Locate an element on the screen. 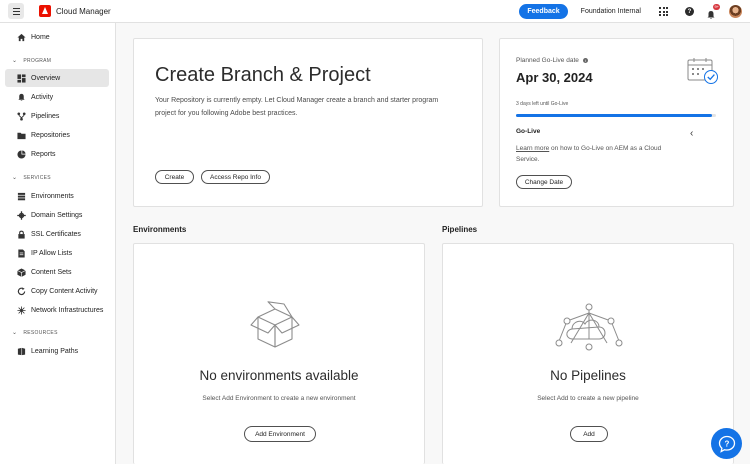 This screenshot has width=750, height=464. change-date-button: Change Date is located at coordinates (544, 182).